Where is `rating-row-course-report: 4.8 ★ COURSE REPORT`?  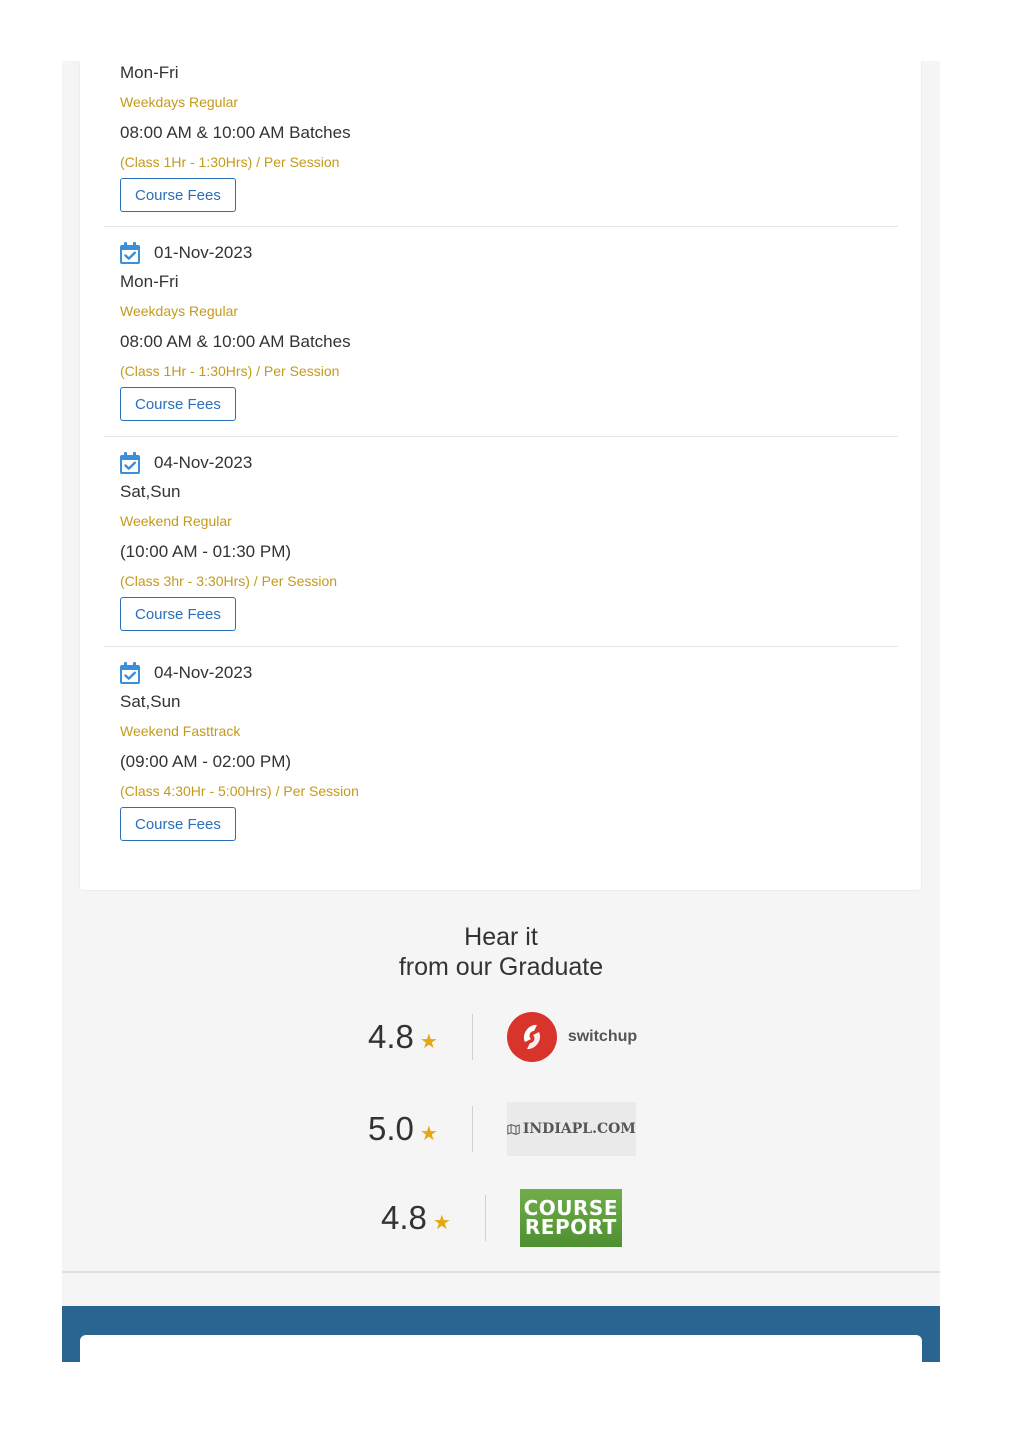
rating-row-course-report: 4.8 ★ COURSE REPORT is located at coordinates (501, 1218).